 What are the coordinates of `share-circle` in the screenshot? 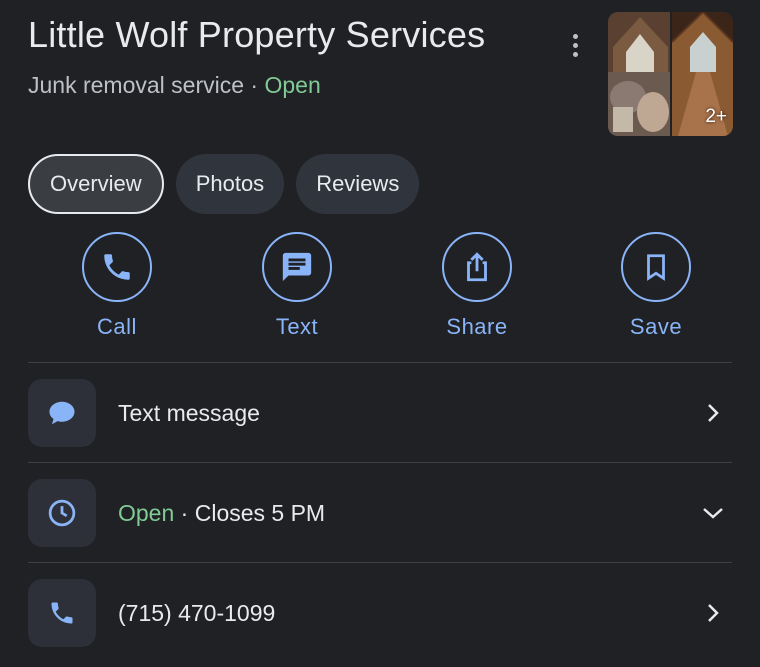 It's located at (477, 267).